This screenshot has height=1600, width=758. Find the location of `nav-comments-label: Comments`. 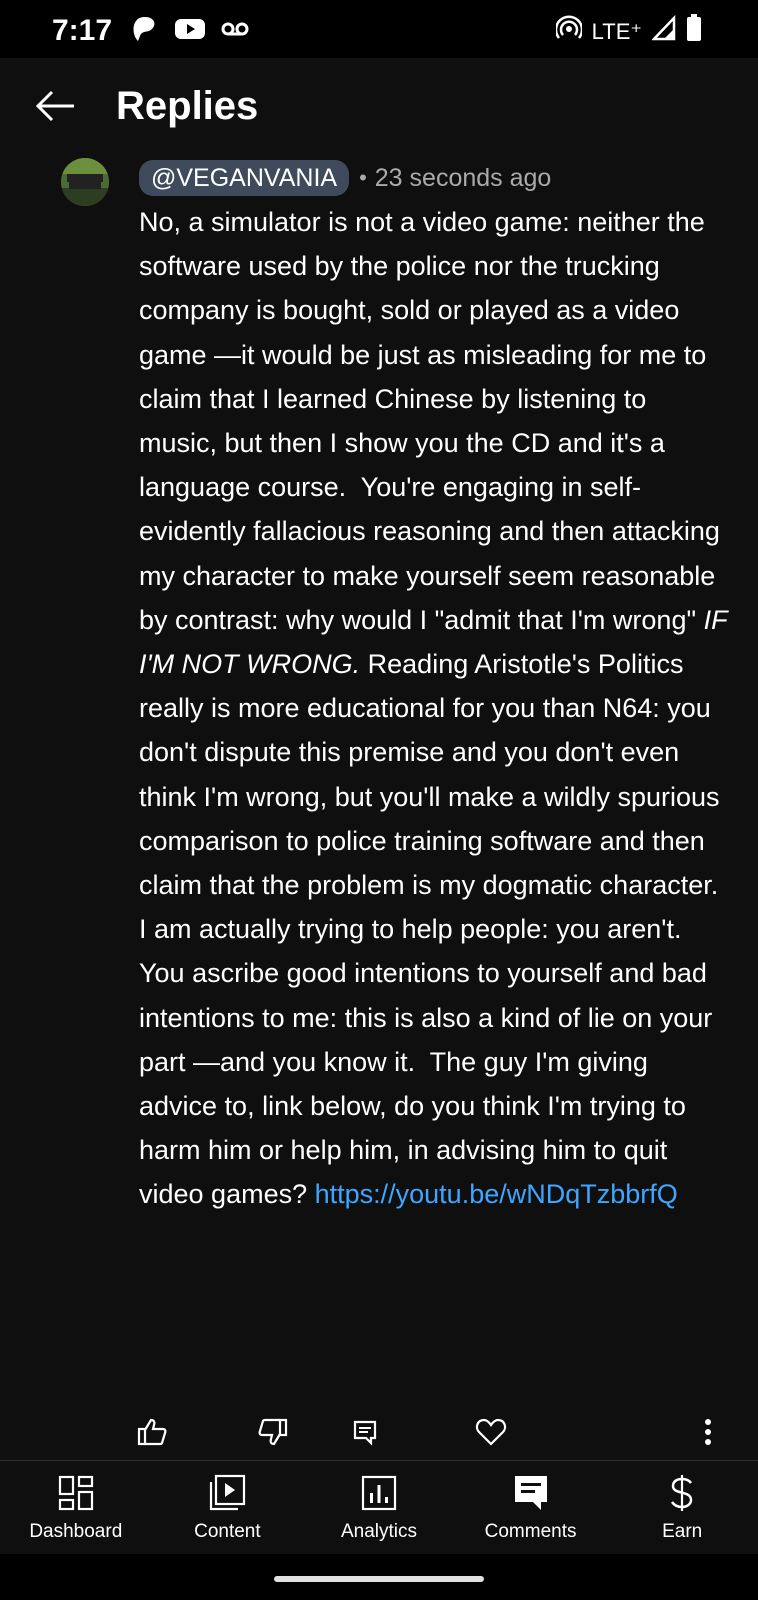

nav-comments-label: Comments is located at coordinates (530, 1531).